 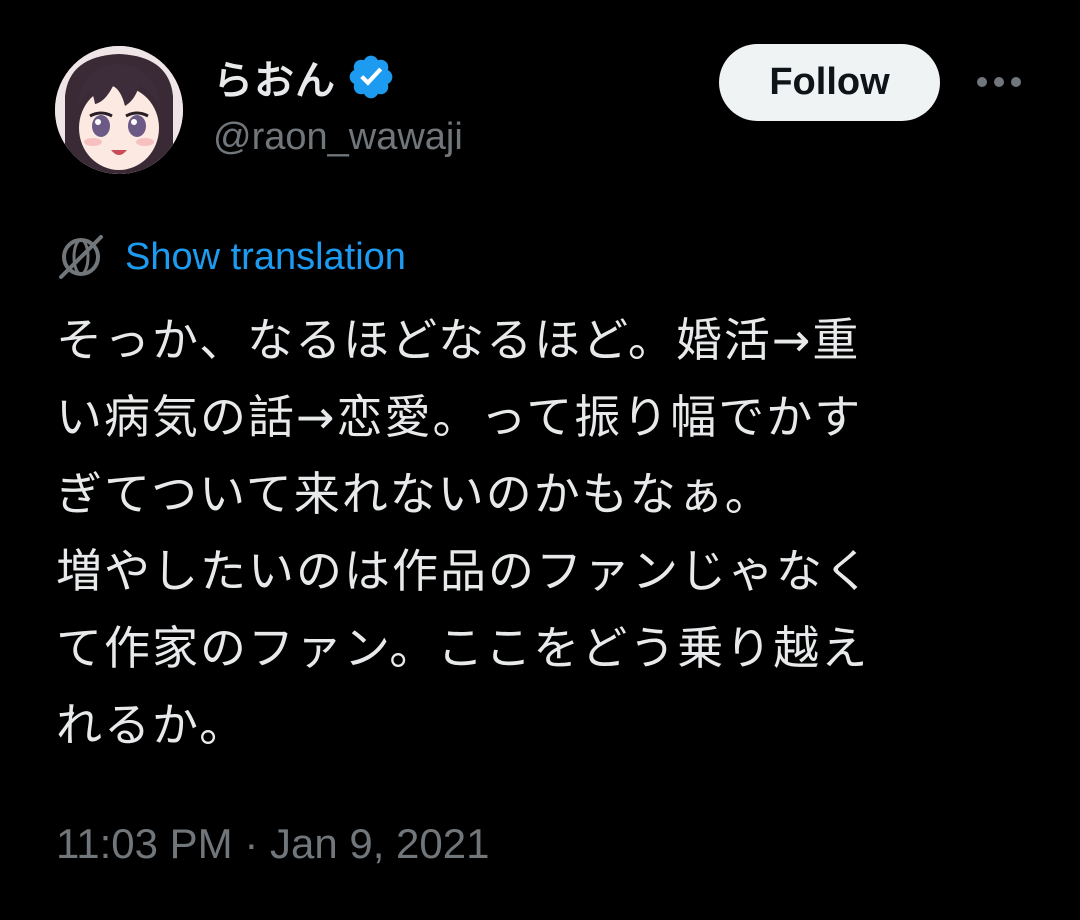 What do you see at coordinates (371, 77) in the screenshot?
I see `verified-badge-icon` at bounding box center [371, 77].